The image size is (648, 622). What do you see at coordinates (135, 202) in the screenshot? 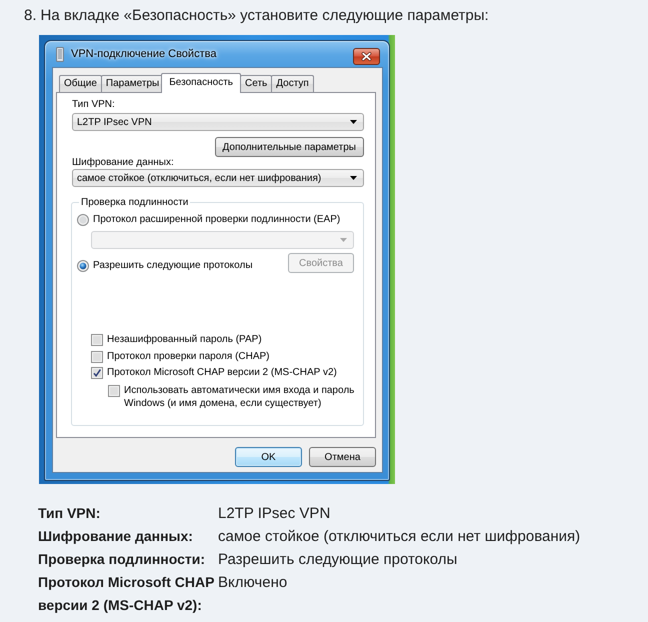
I see `group-box-title: Проверка подлинности` at bounding box center [135, 202].